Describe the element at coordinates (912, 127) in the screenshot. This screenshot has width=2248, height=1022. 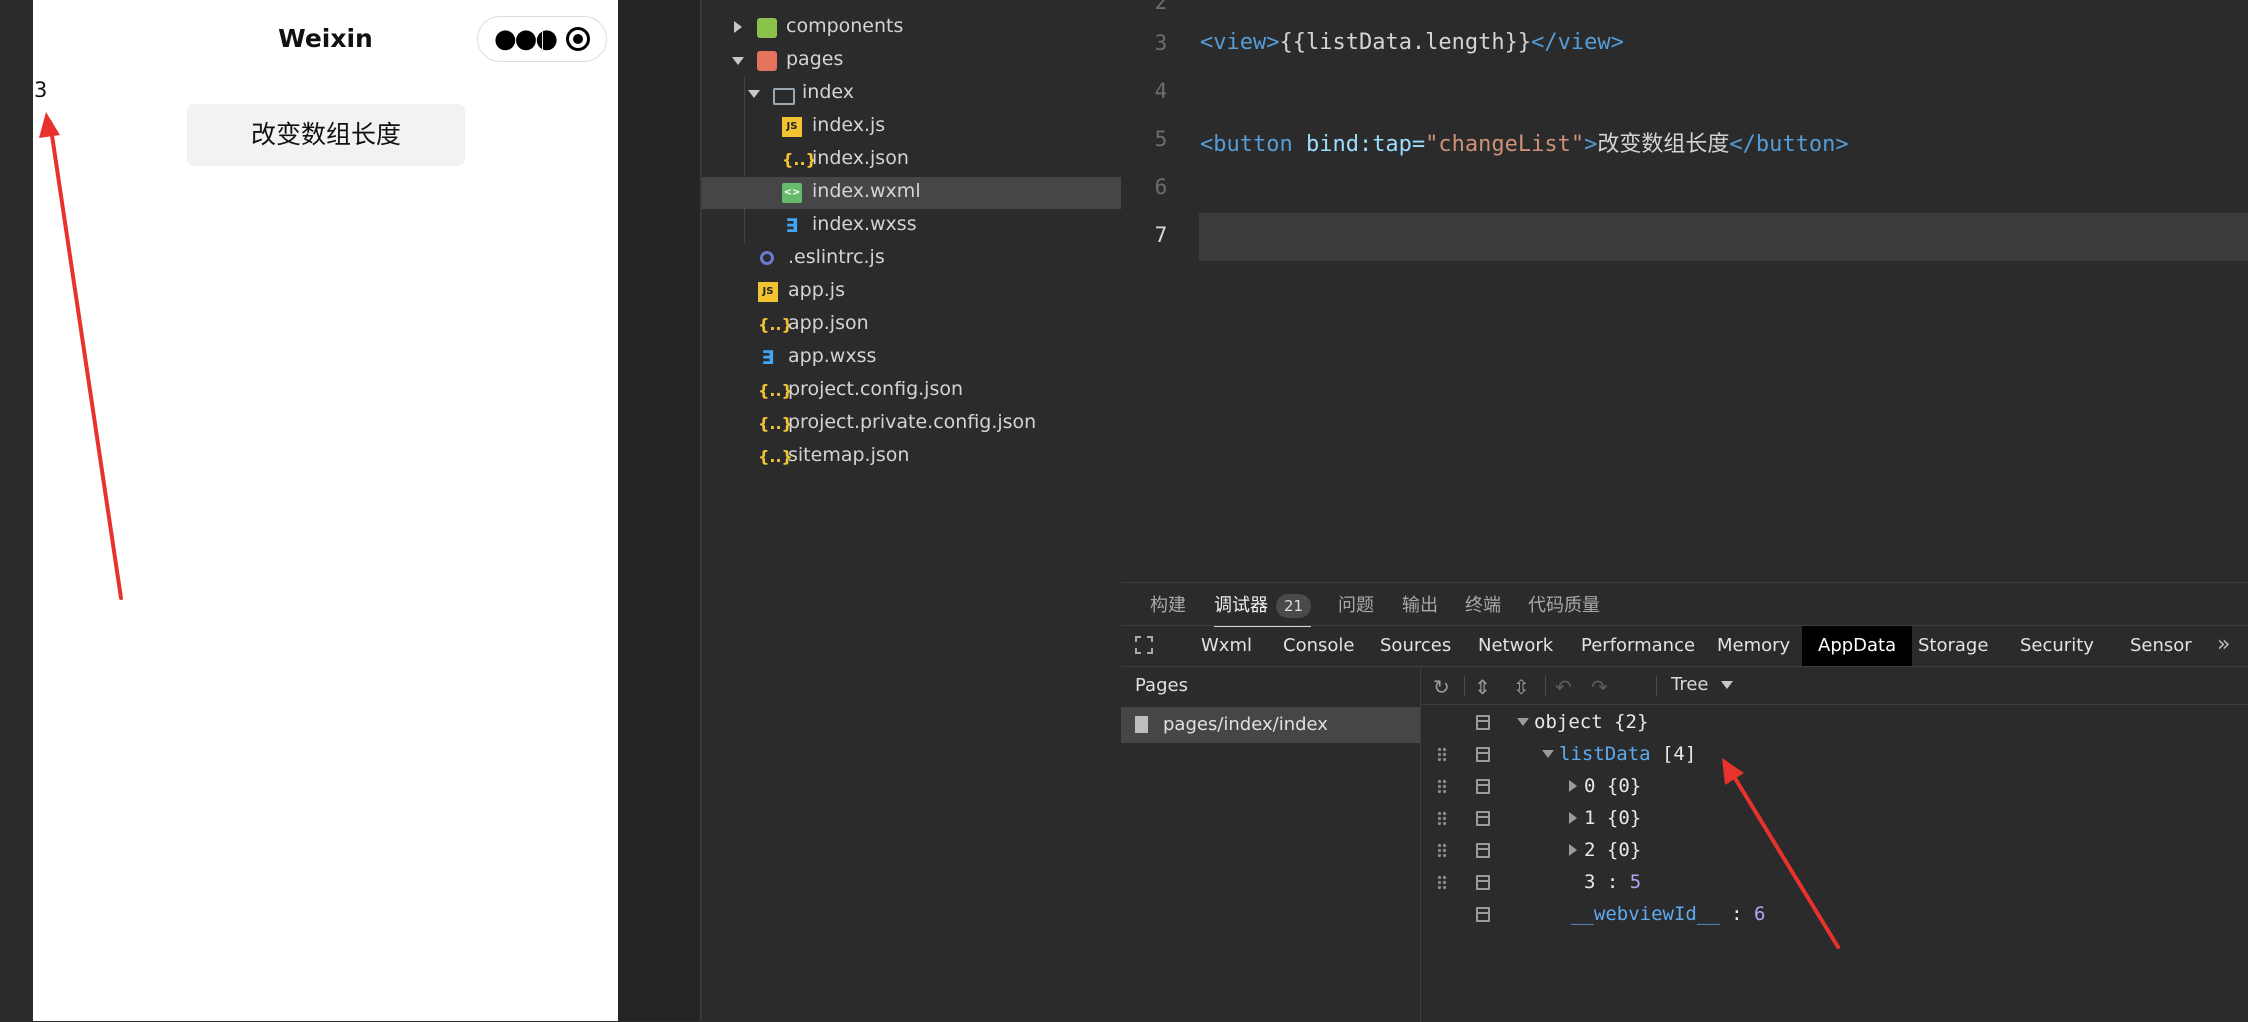
I see `explorer-item-index-js: JS index.js` at that location.